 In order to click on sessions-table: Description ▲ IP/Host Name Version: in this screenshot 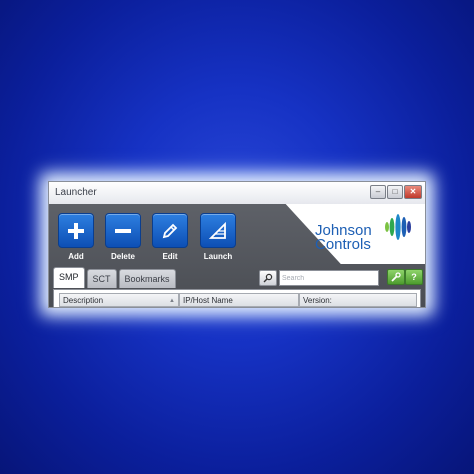, I will do `click(237, 298)`.